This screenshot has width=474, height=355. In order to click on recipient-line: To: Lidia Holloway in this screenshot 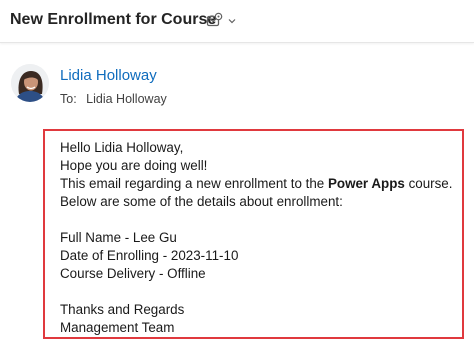, I will do `click(113, 99)`.